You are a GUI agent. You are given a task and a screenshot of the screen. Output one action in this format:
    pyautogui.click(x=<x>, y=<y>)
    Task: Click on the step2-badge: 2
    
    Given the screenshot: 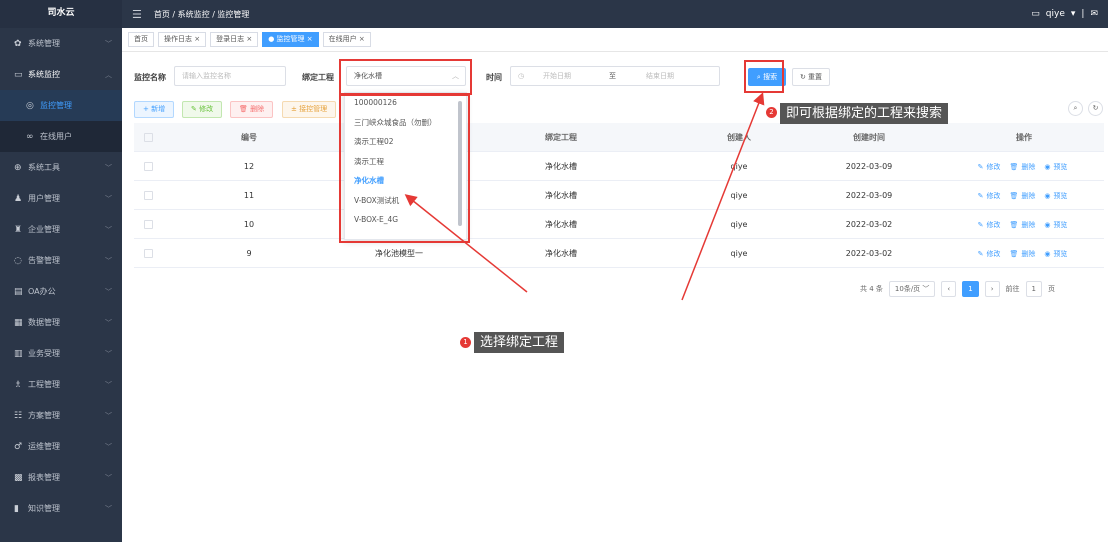 What is the action you would take?
    pyautogui.click(x=771, y=112)
    